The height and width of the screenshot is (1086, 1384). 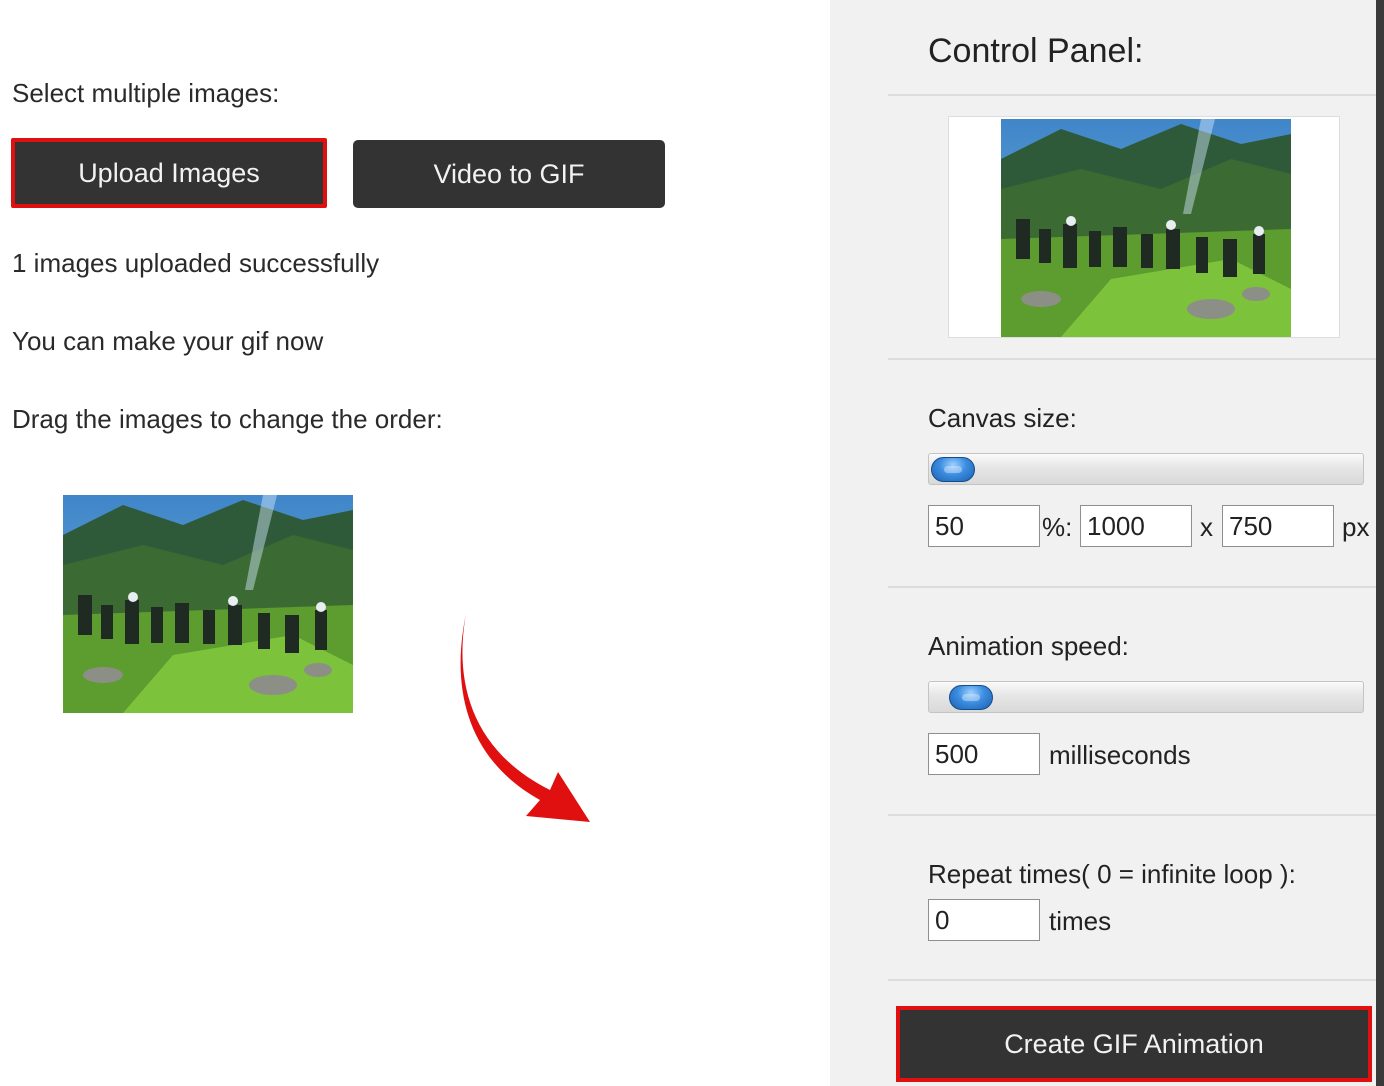 What do you see at coordinates (984, 754) in the screenshot?
I see `animation-speed-input` at bounding box center [984, 754].